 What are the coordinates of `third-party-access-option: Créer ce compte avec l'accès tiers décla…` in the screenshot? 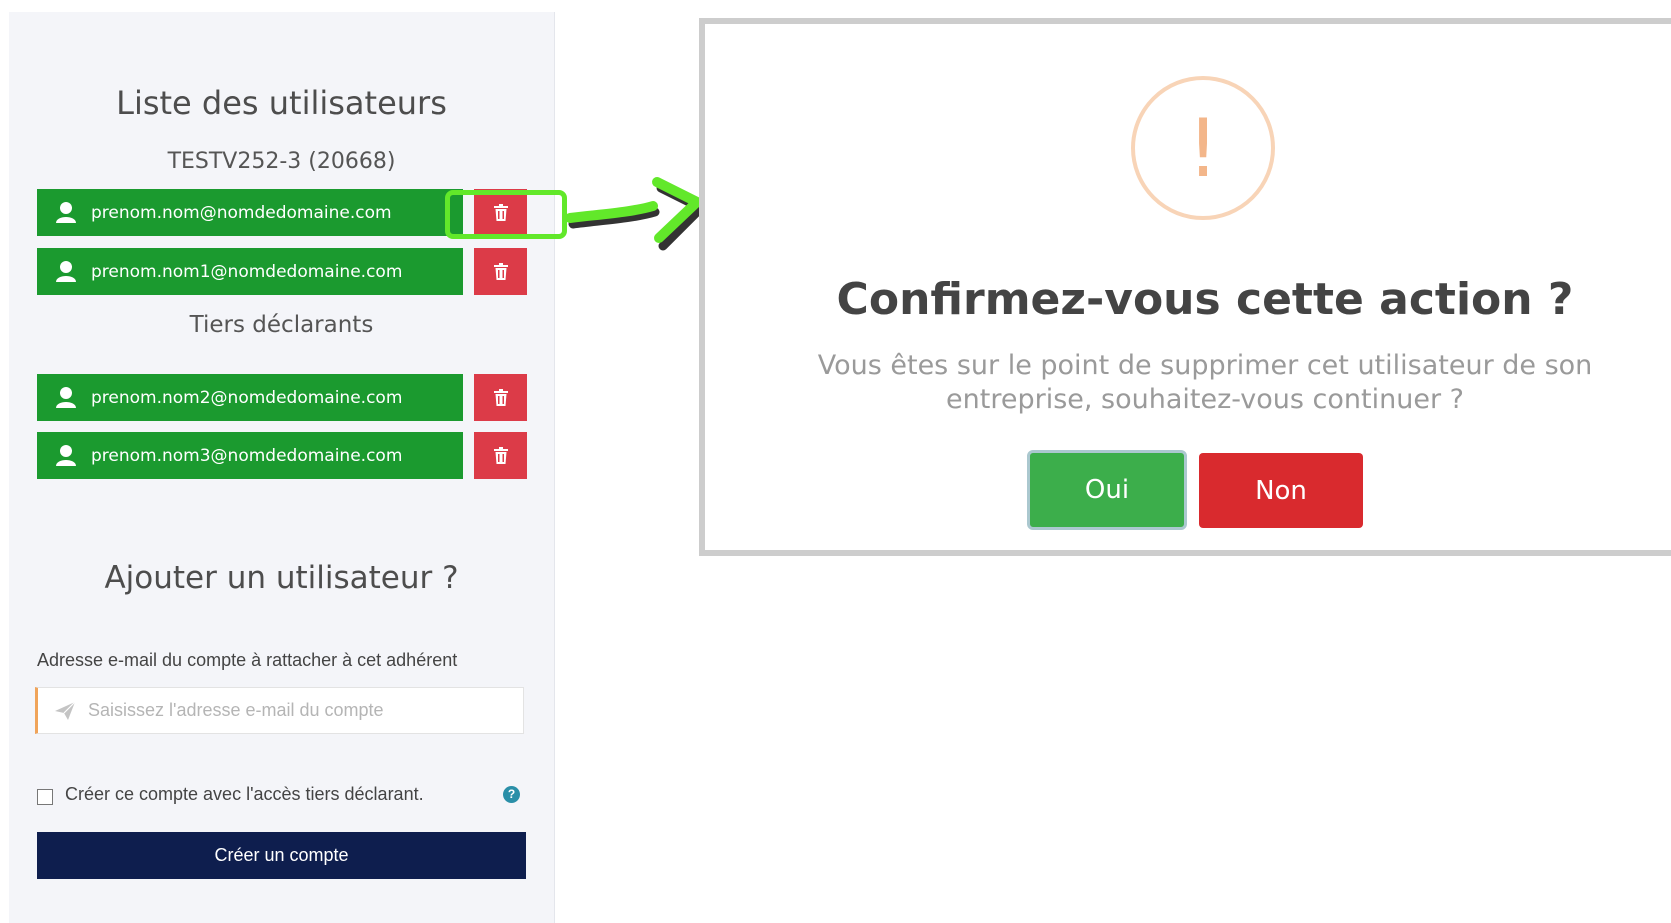 It's located at (230, 794).